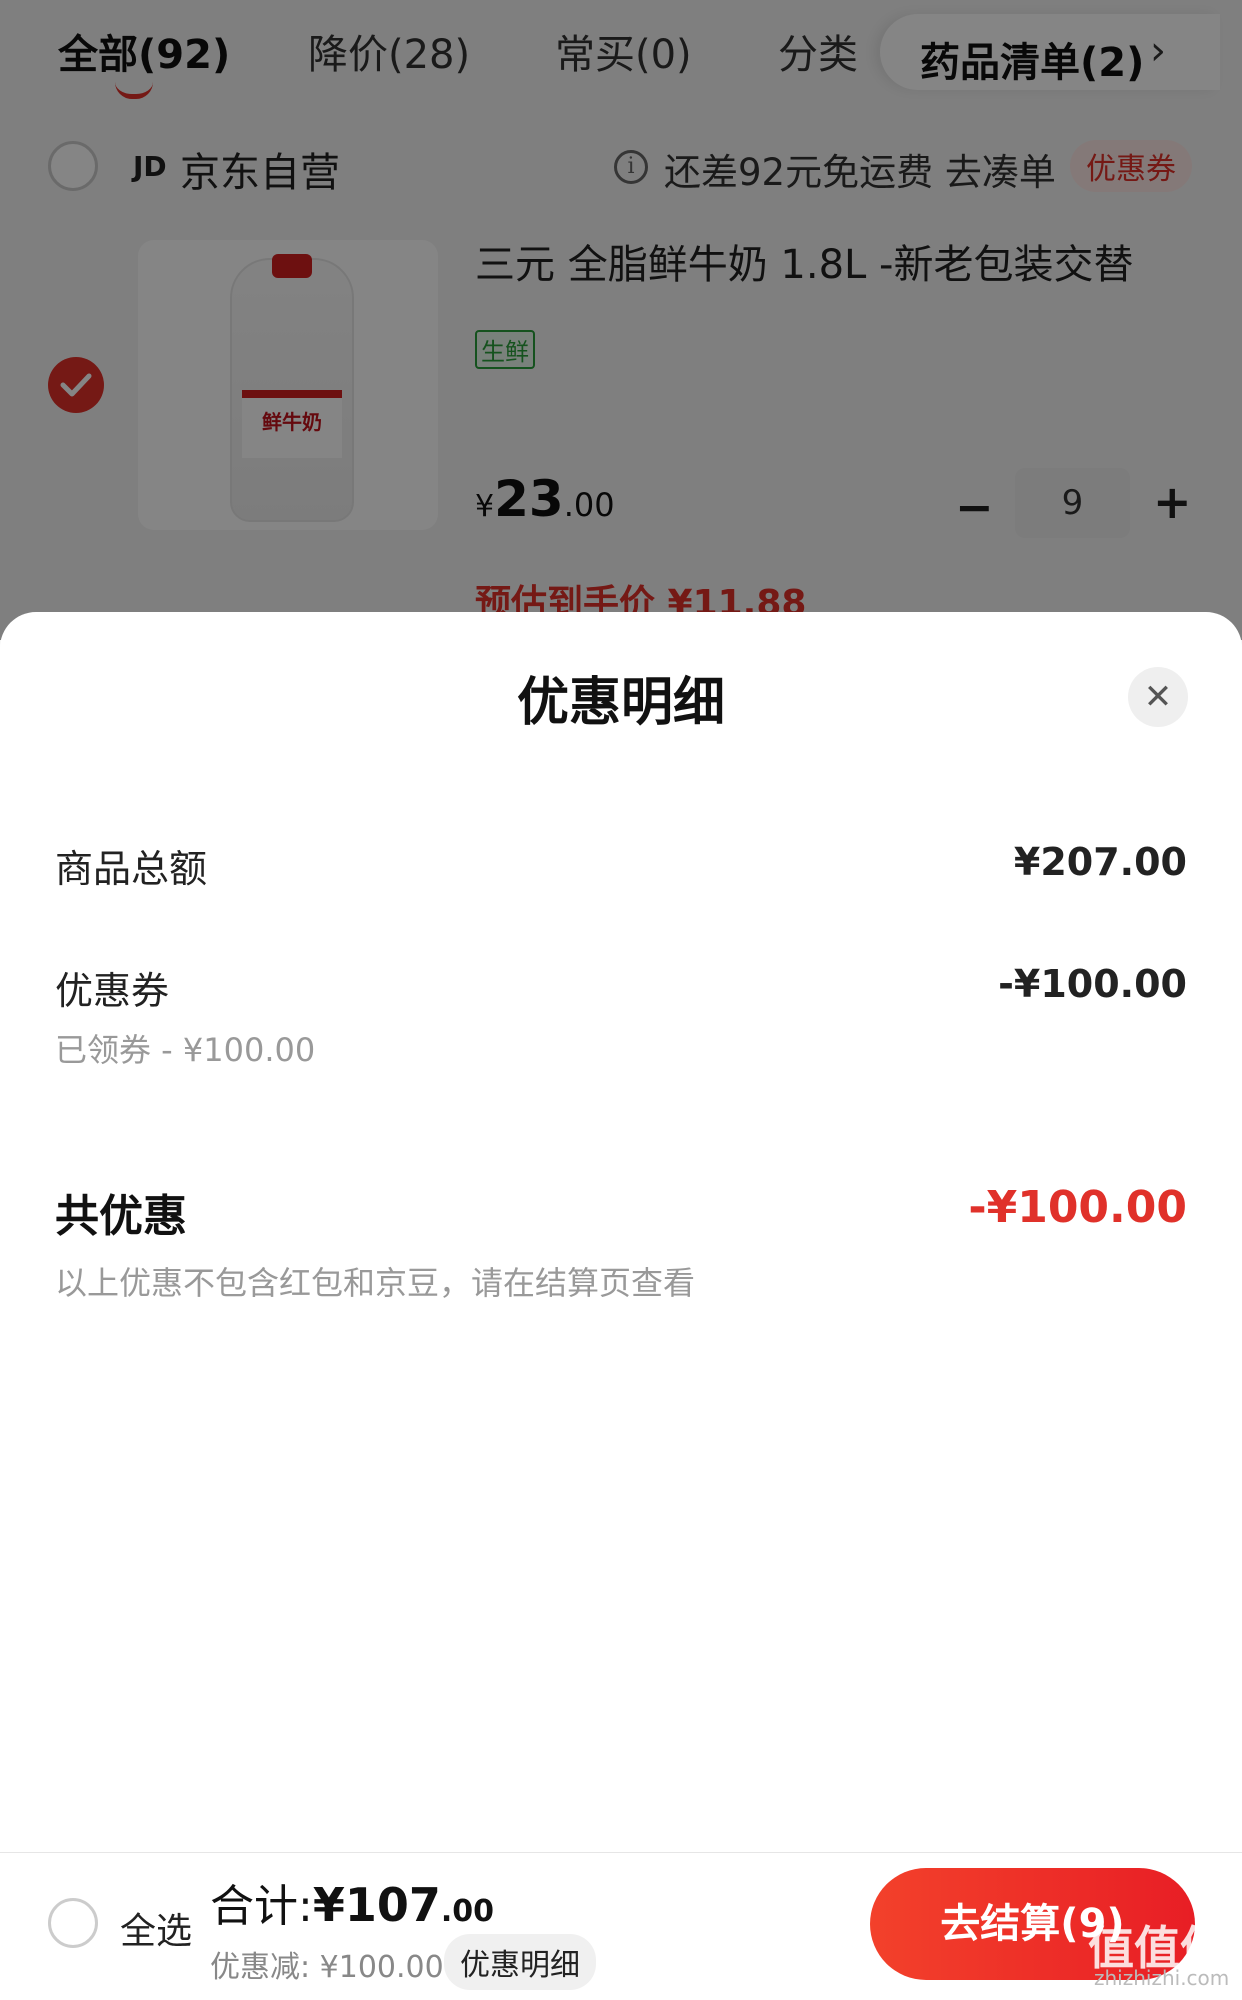  What do you see at coordinates (327, 1967) in the screenshot?
I see `discount-amount: 优惠减: ¥100.00` at bounding box center [327, 1967].